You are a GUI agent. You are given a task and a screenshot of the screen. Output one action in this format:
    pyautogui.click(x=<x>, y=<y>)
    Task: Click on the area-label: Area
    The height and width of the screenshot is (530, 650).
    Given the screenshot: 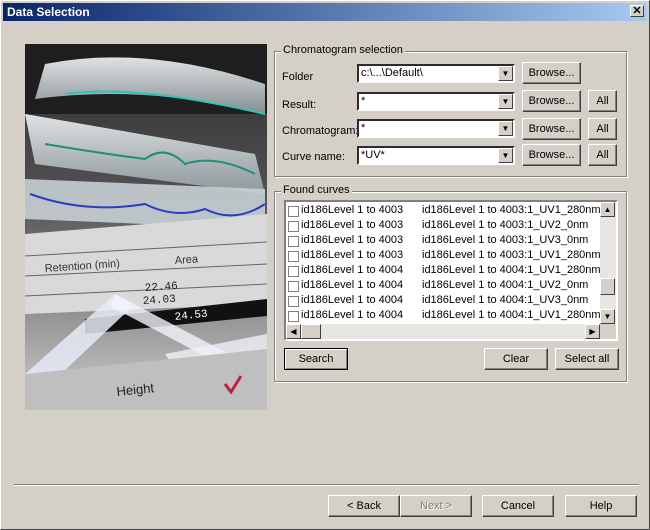 What is the action you would take?
    pyautogui.click(x=186, y=260)
    